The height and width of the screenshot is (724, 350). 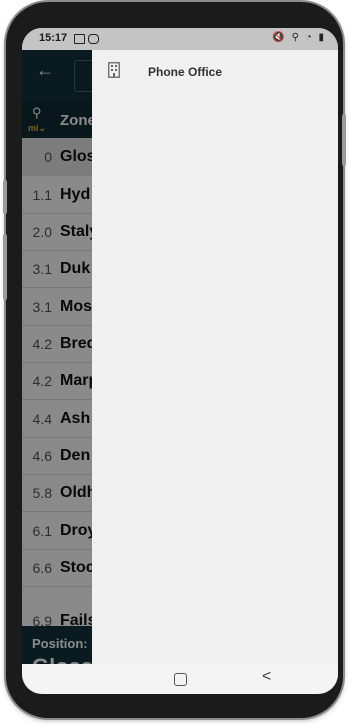 I want to click on power-button, so click(x=344, y=140).